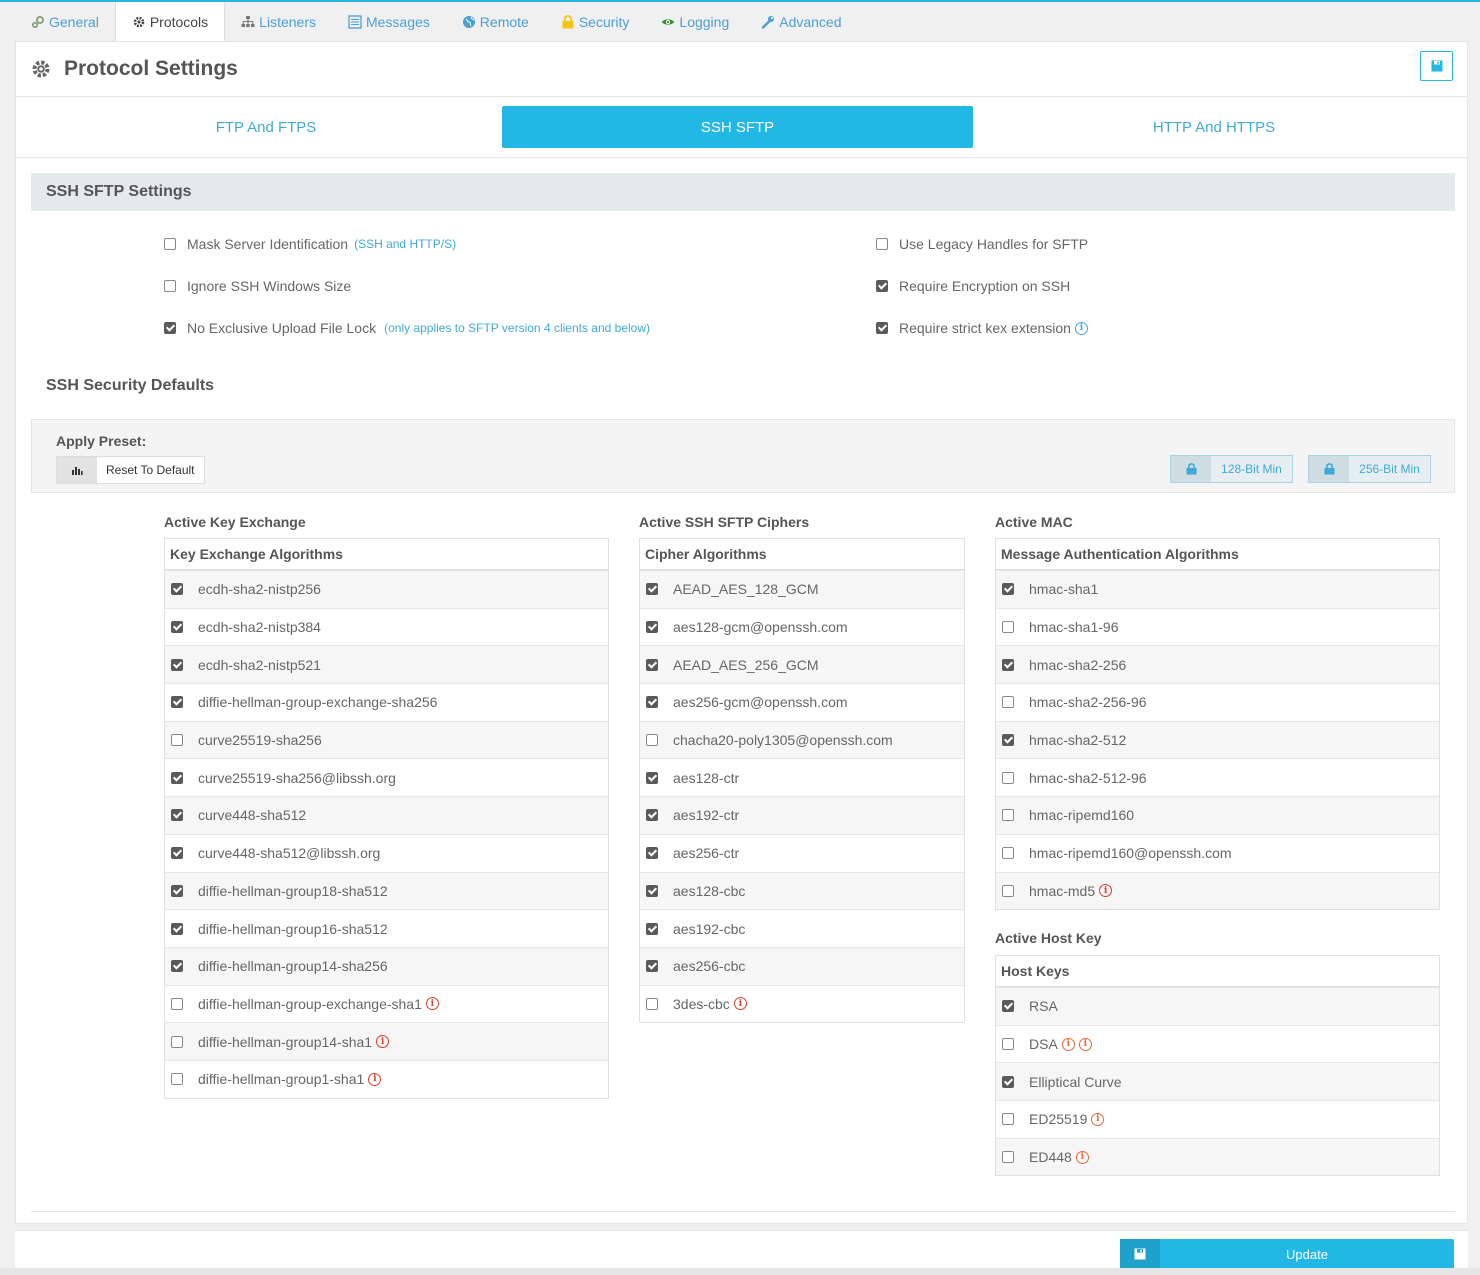 The height and width of the screenshot is (1275, 1480). I want to click on list-item: diffie-hellman-group16-sha512, so click(386, 928).